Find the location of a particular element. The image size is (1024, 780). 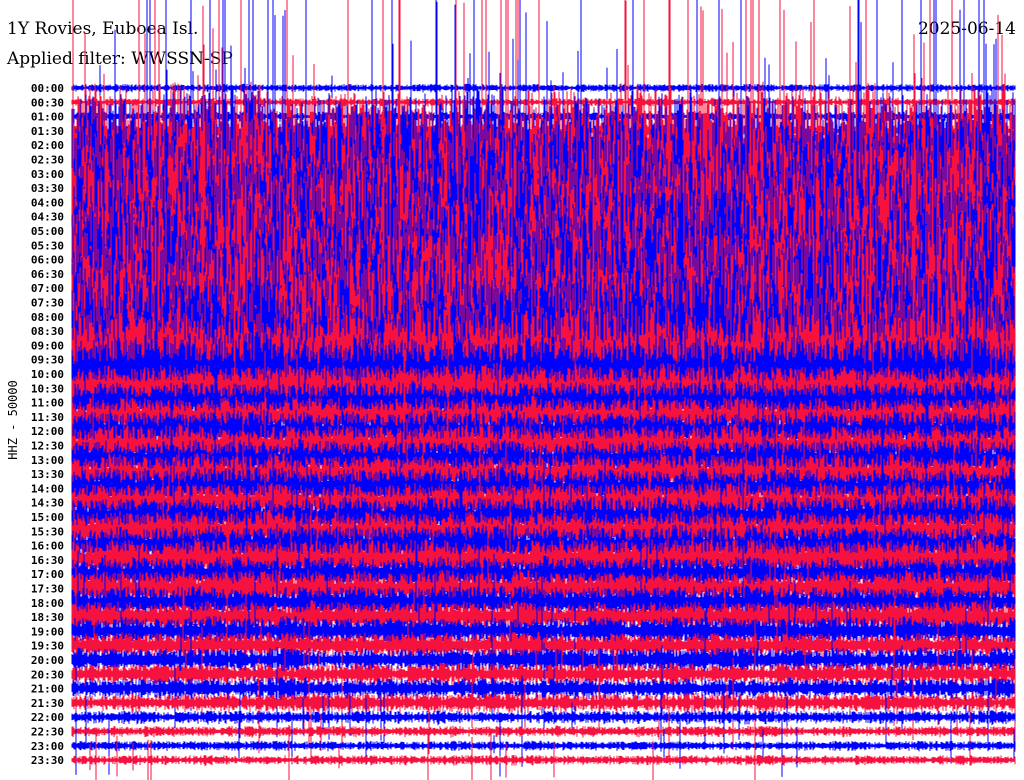

row-time-label: 07:00 is located at coordinates (47, 288).